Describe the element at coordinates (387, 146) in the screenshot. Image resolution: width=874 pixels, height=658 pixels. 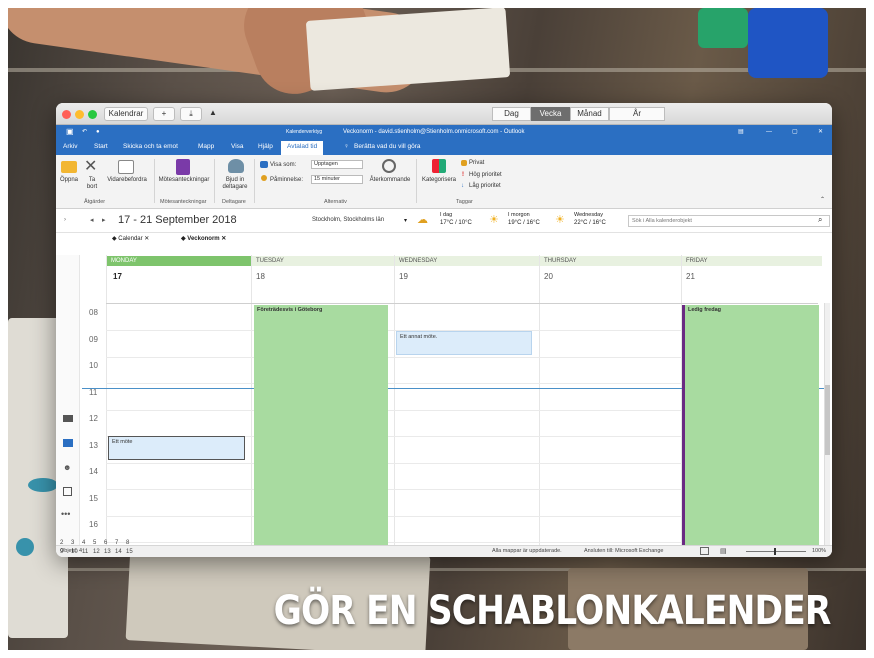
I see `tell-me-input: Berätta vad du vill göra` at that location.